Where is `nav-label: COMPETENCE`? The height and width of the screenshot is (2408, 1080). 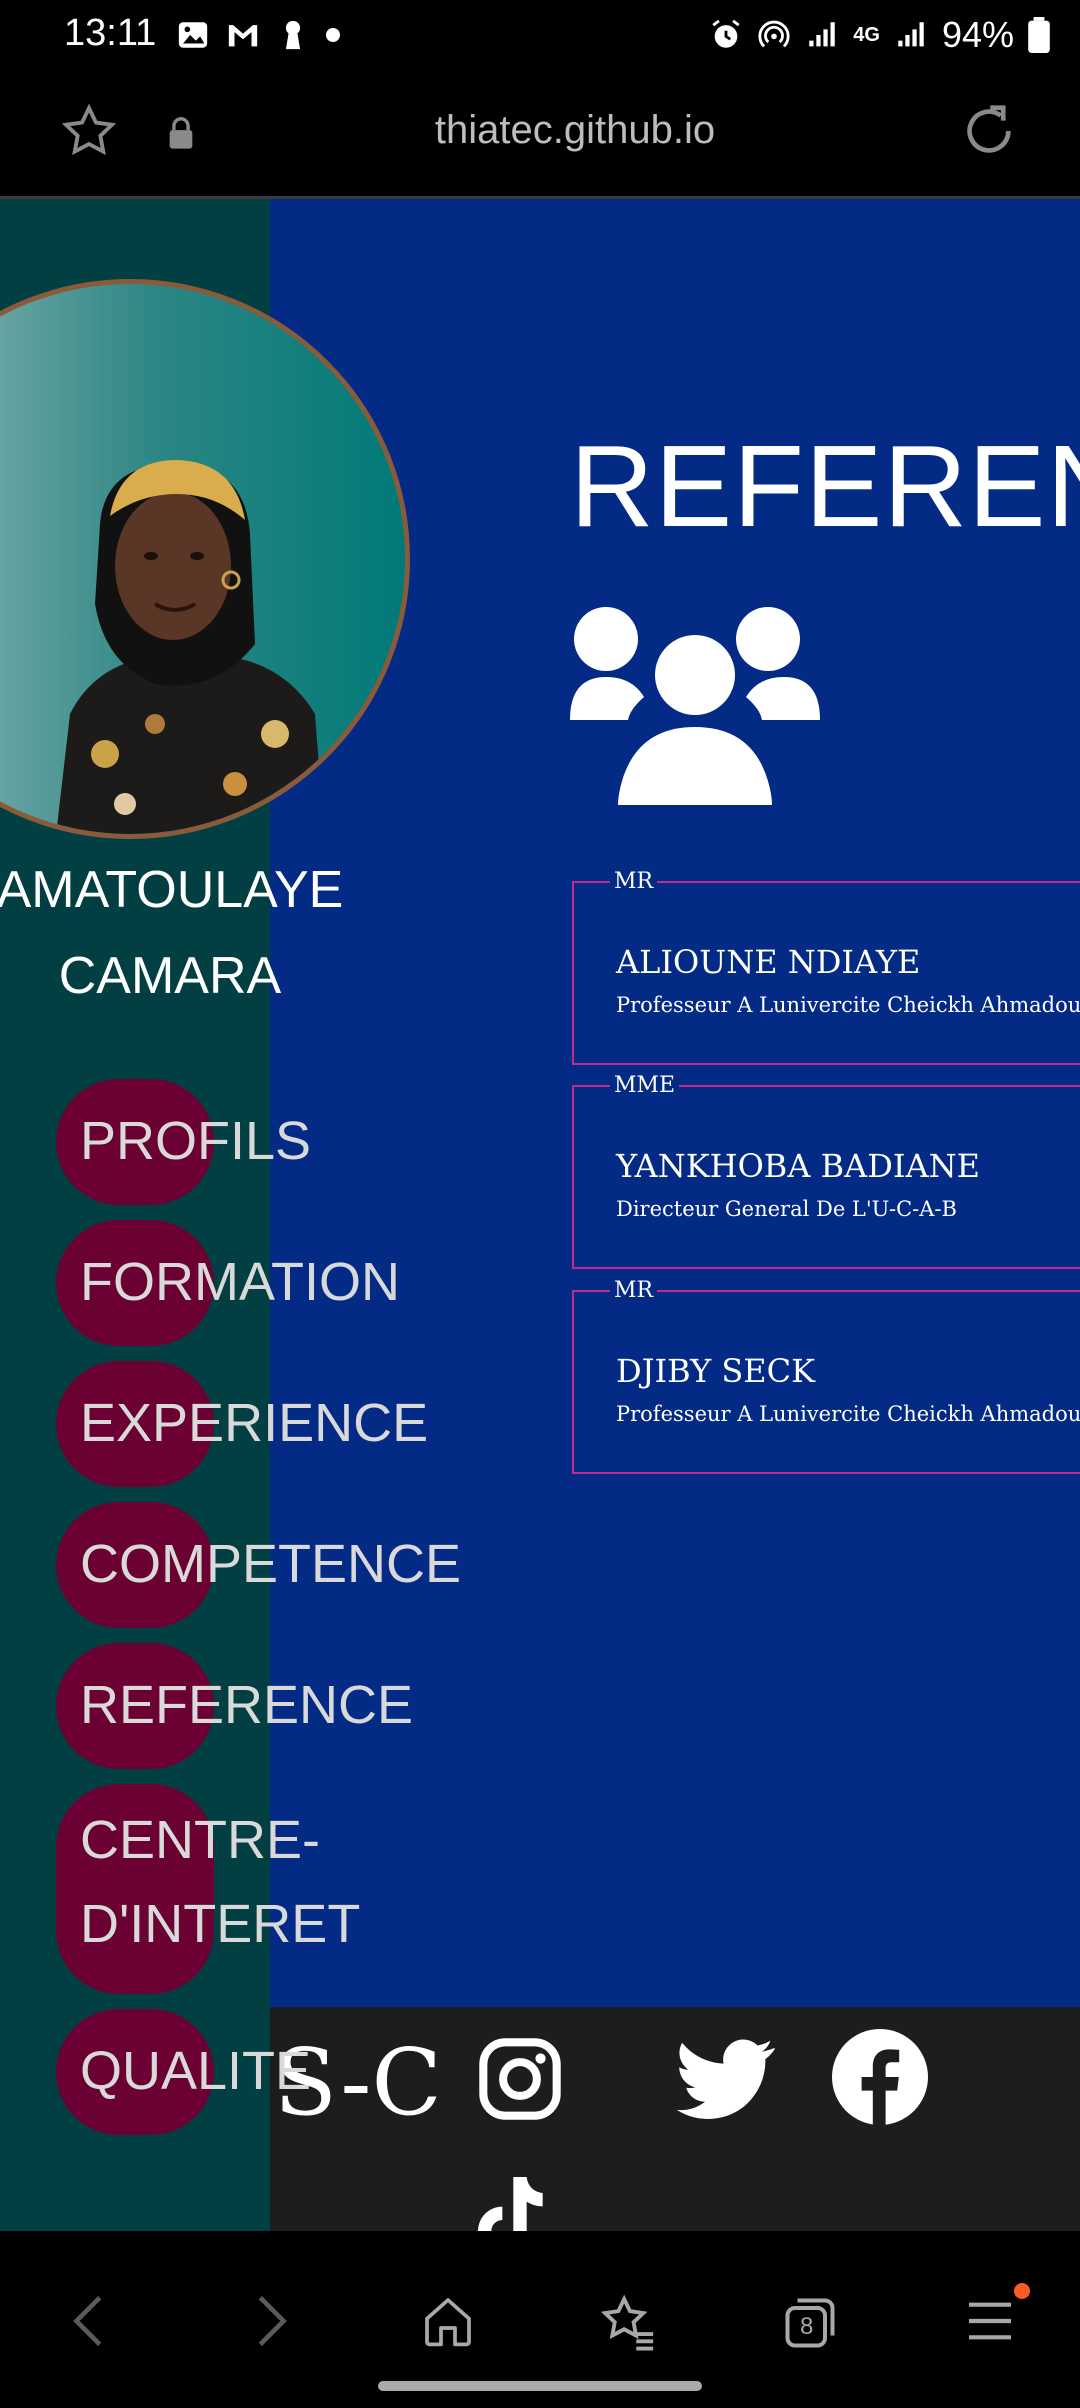 nav-label: COMPETENCE is located at coordinates (271, 1564).